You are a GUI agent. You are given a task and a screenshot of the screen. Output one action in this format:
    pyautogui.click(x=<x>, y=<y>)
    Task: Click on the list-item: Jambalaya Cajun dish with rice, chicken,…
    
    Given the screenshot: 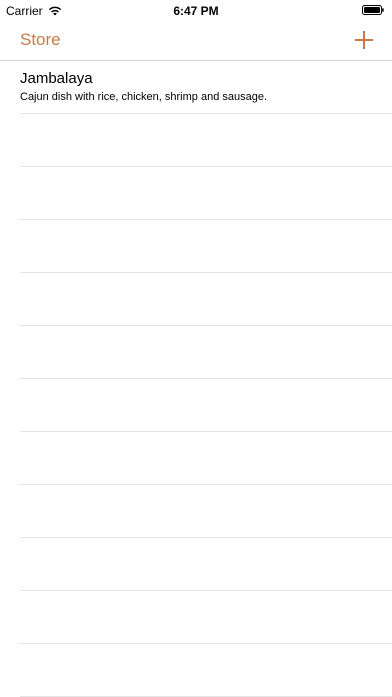 What is the action you would take?
    pyautogui.click(x=206, y=87)
    